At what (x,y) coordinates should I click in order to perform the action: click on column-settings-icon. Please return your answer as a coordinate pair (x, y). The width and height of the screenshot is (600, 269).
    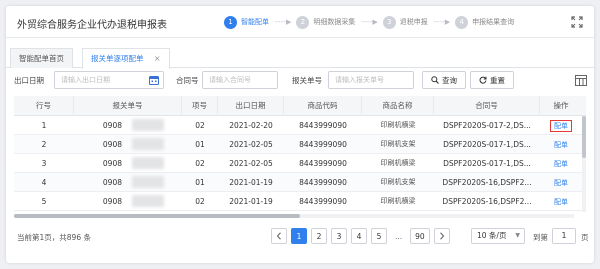
    Looking at the image, I should click on (581, 80).